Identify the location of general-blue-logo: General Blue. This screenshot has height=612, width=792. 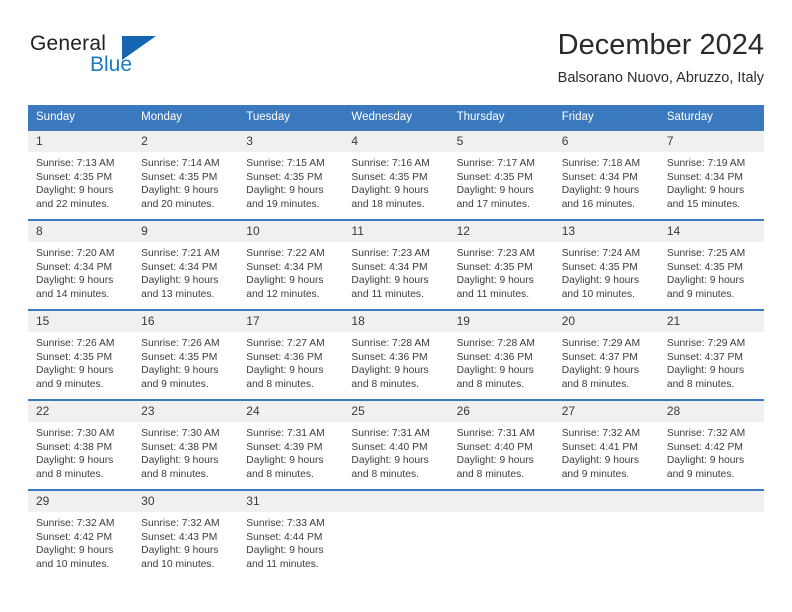
(103, 60).